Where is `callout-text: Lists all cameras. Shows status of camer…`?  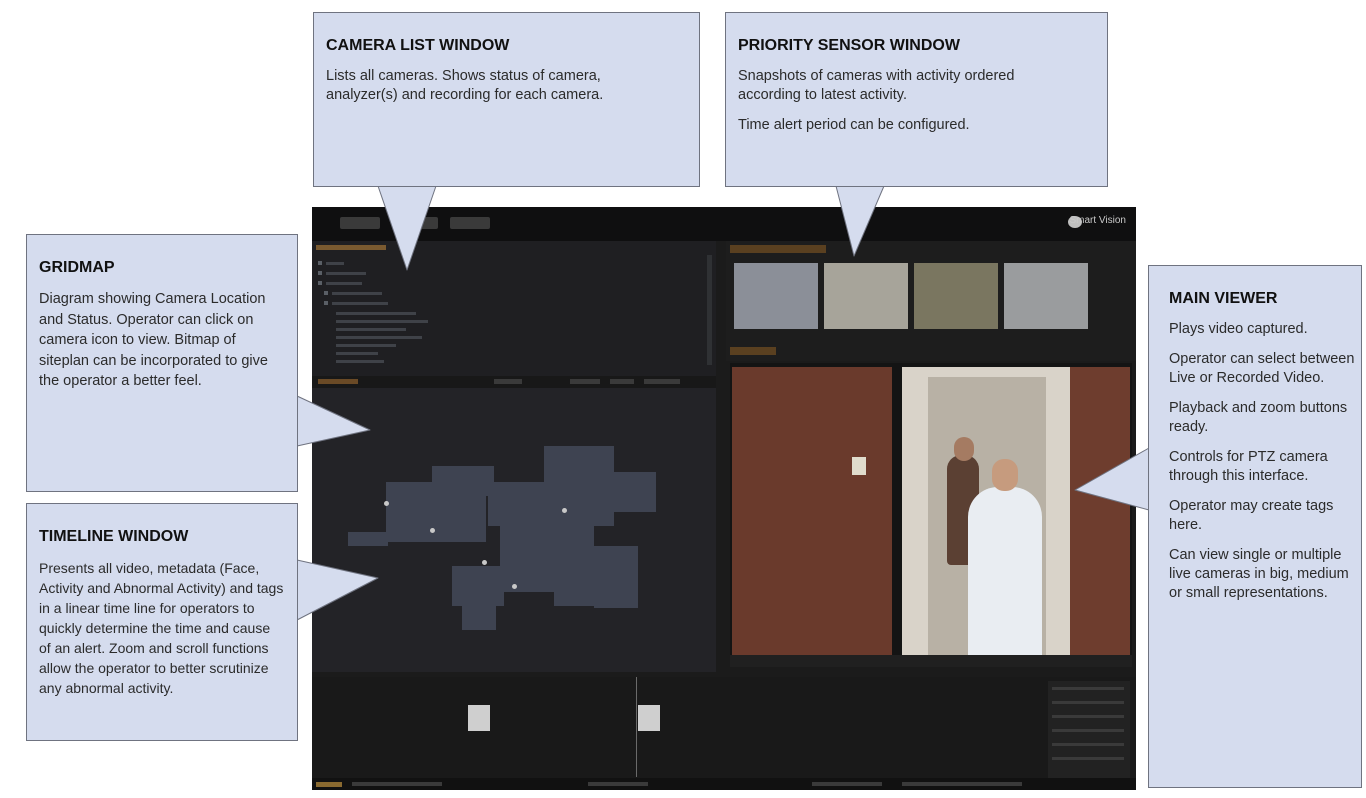 callout-text: Lists all cameras. Shows status of camer… is located at coordinates (465, 85).